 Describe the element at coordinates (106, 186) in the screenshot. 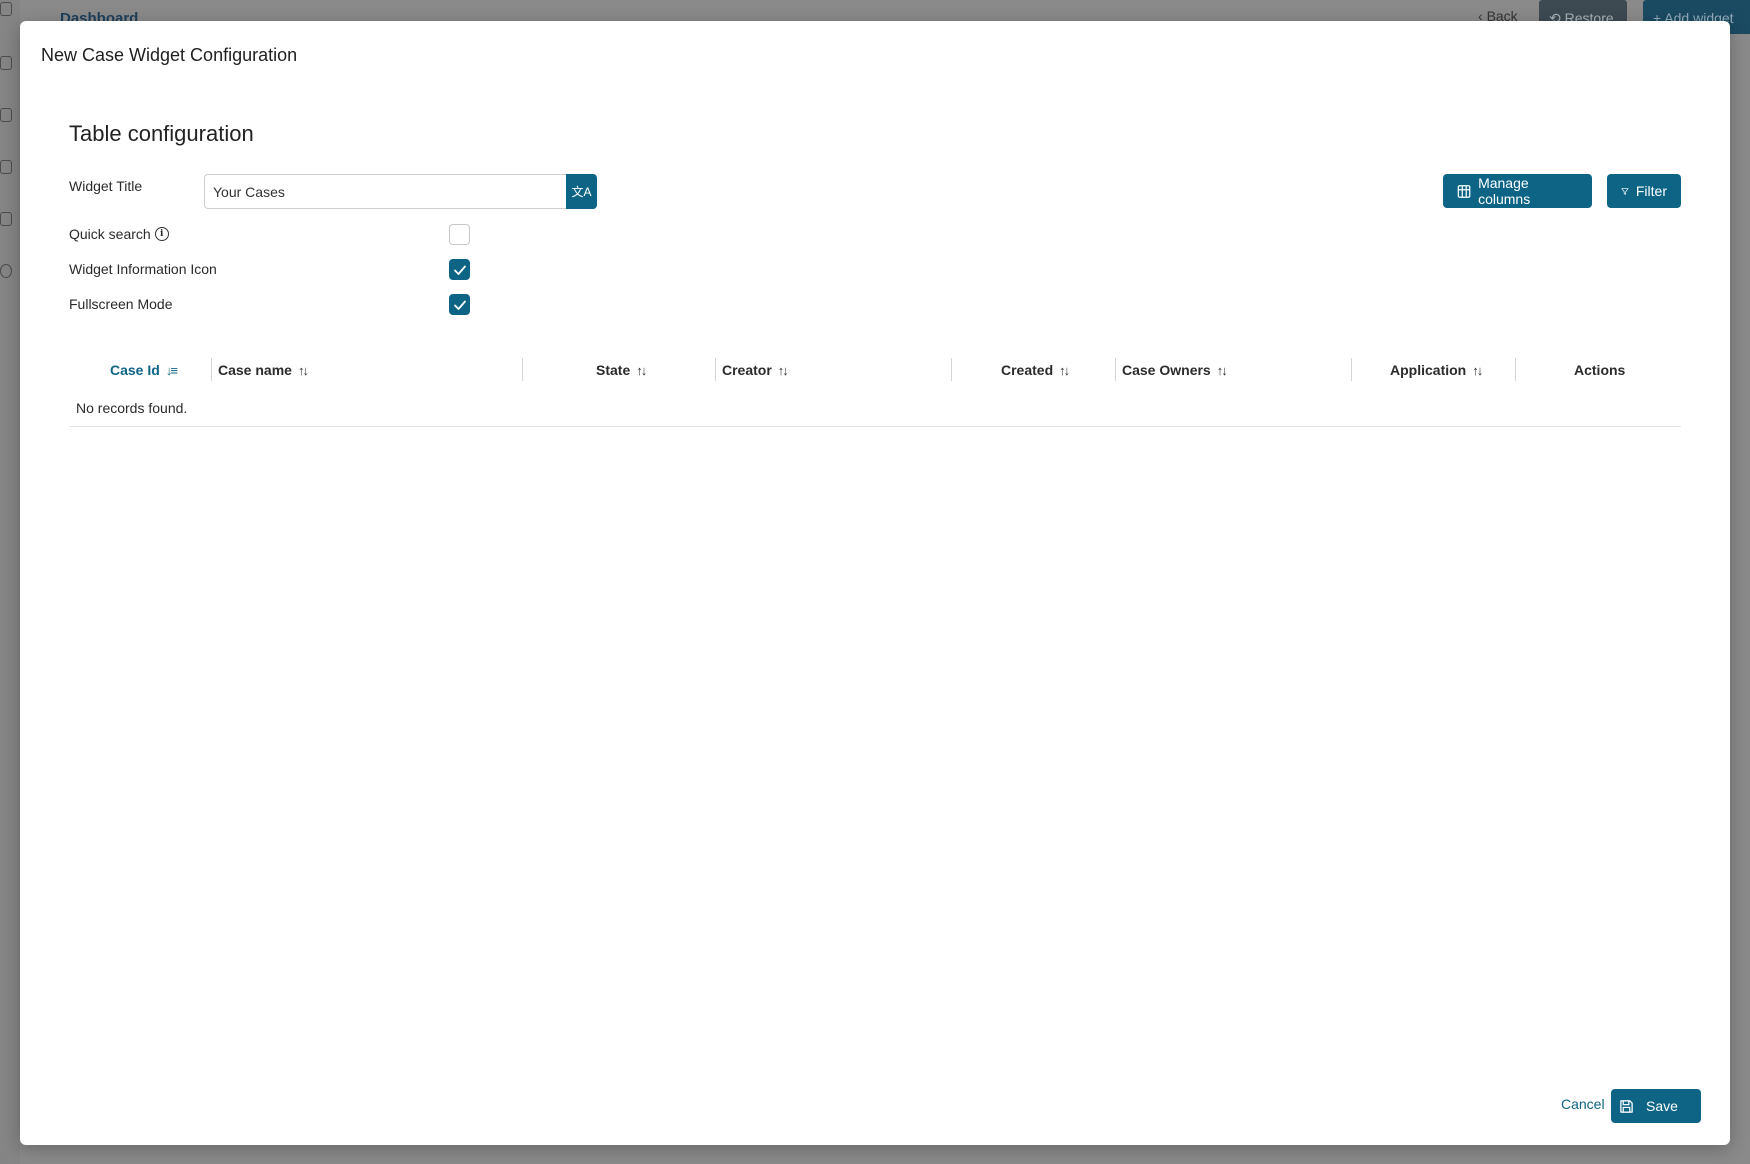

I see `widget-title-label: Widget Title` at that location.